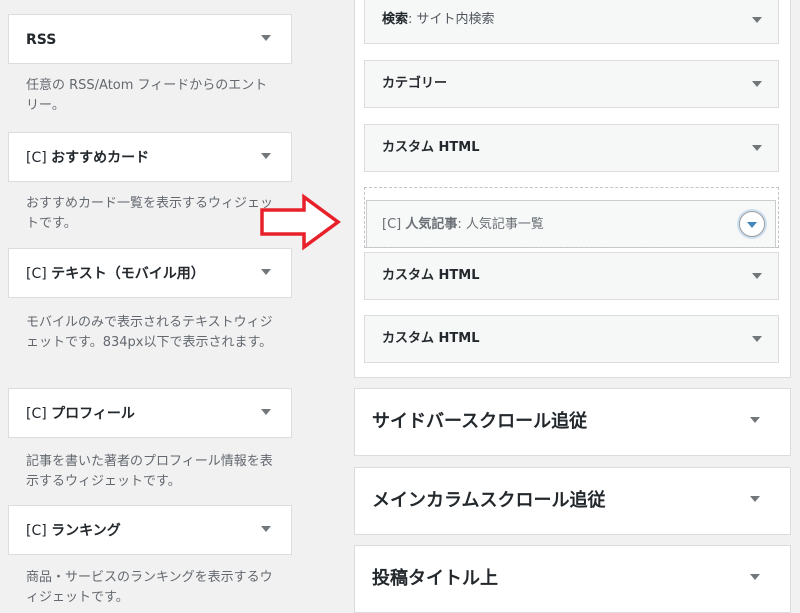  I want to click on widget-area-above-post-title: 投稿タイトル上, so click(572, 579).